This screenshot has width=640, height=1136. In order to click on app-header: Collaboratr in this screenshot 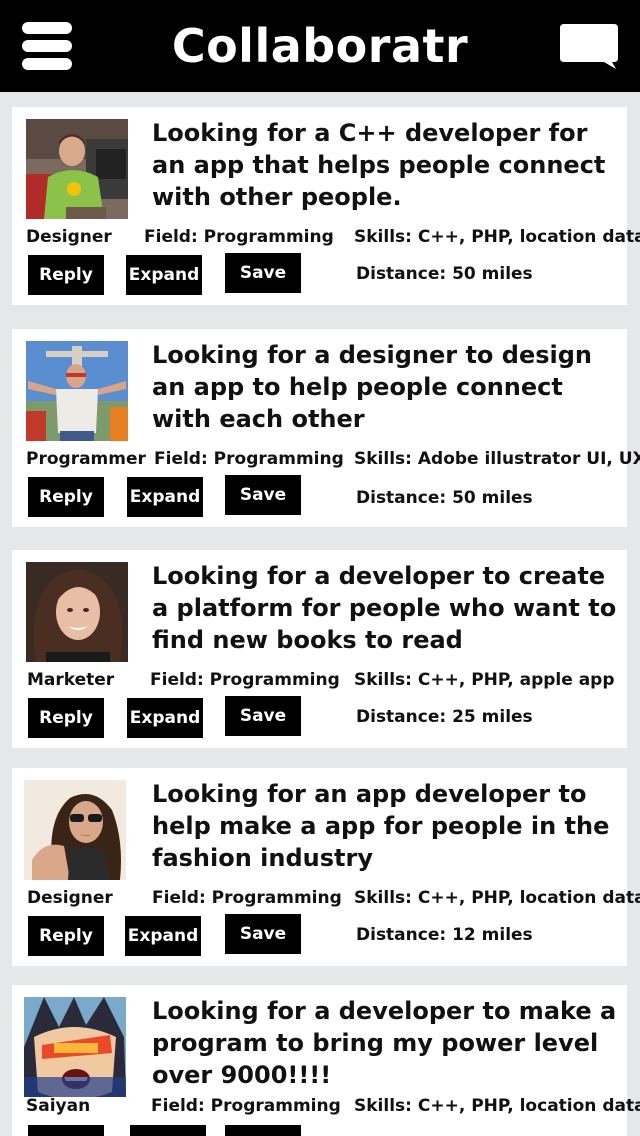, I will do `click(320, 46)`.